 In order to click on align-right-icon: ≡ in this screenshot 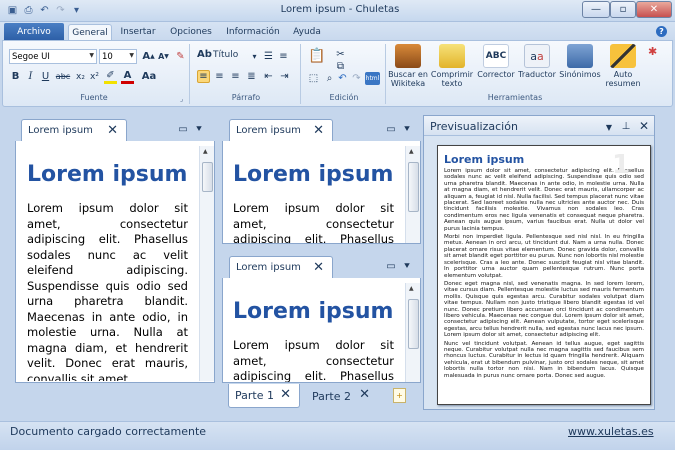, I will do `click(235, 76)`.